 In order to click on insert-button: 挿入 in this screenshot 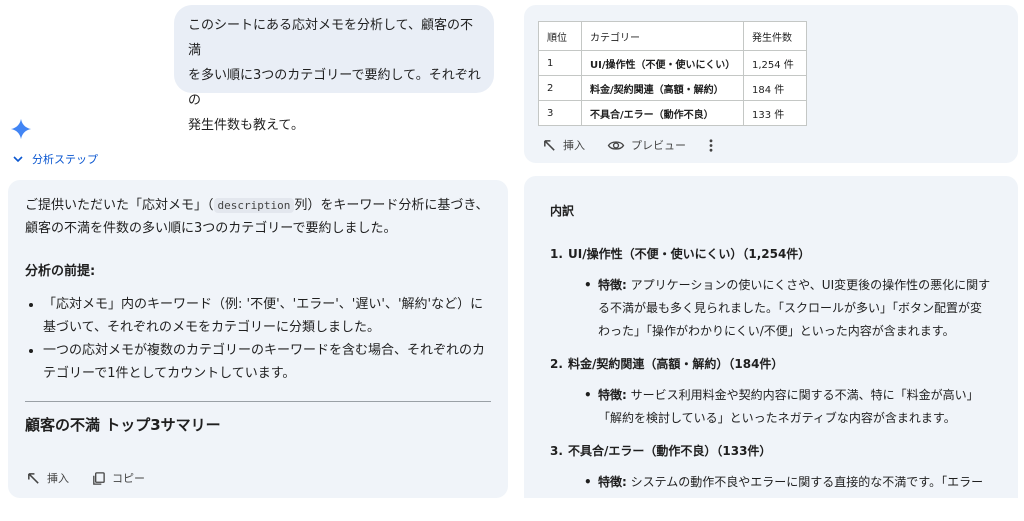, I will do `click(47, 478)`.